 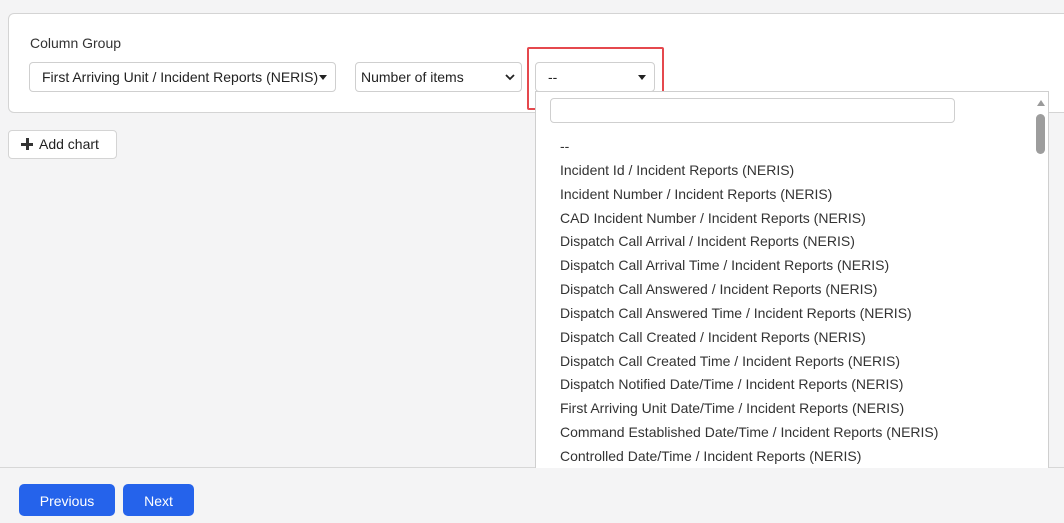 I want to click on column-group-label: Column Group, so click(x=76, y=43).